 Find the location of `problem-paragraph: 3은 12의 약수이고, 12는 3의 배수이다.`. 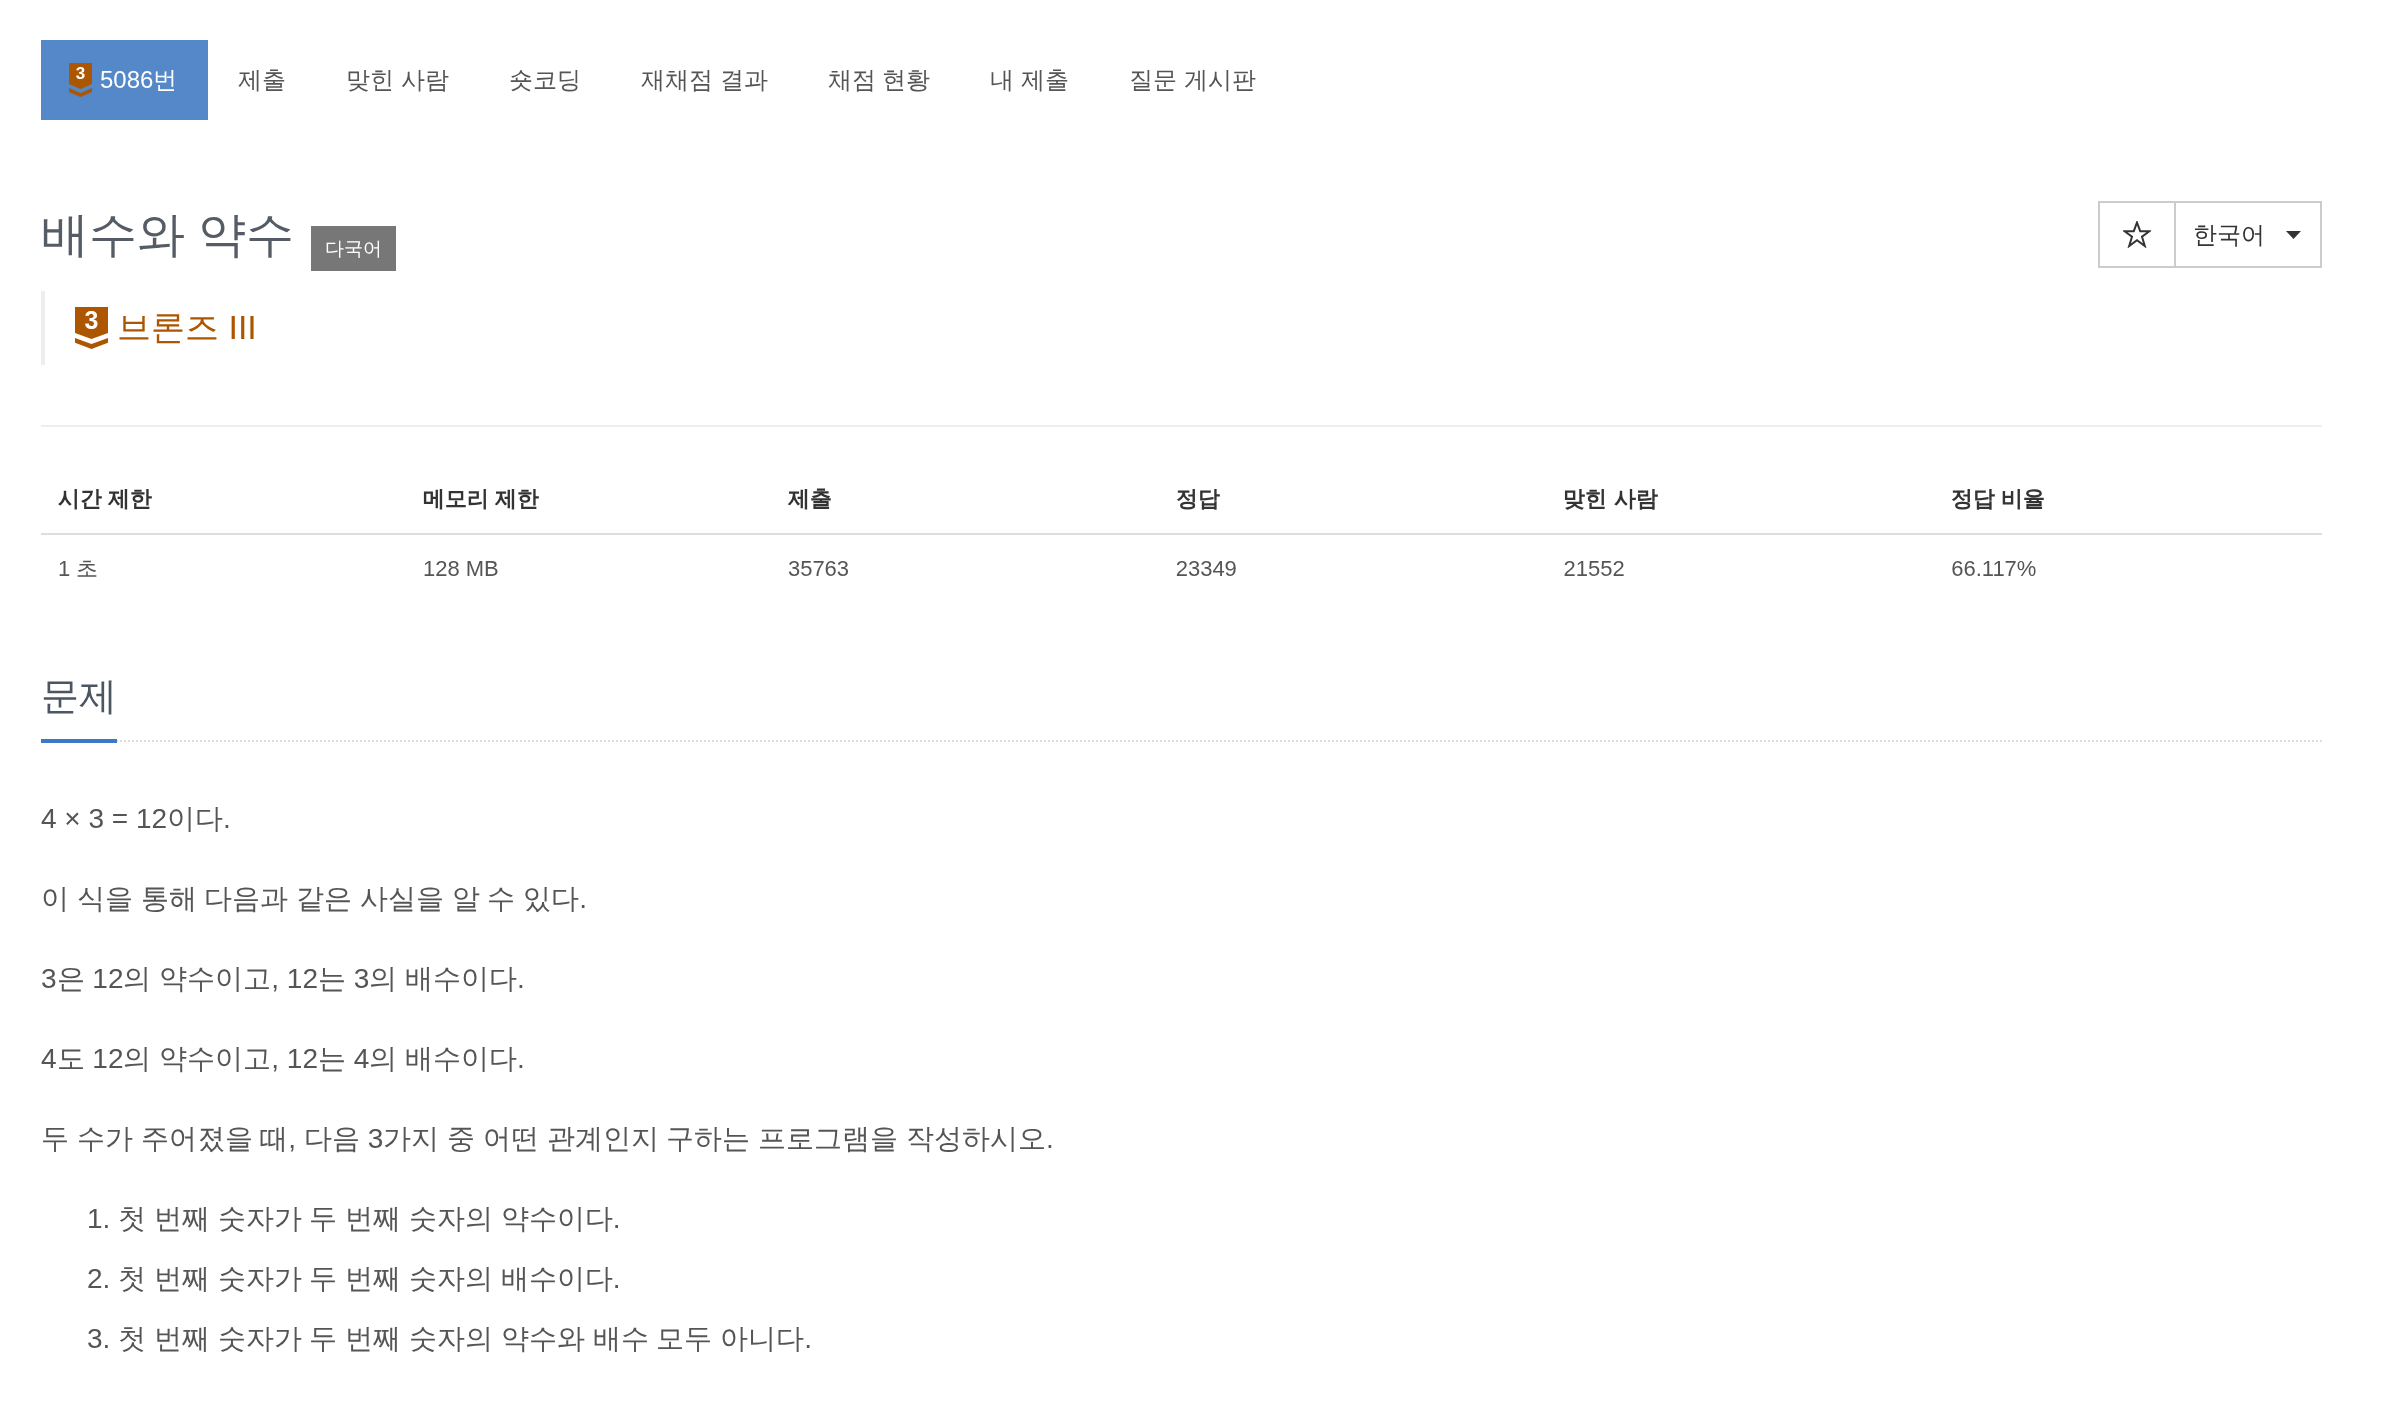

problem-paragraph: 3은 12의 약수이고, 12는 3의 배수이다. is located at coordinates (283, 979).